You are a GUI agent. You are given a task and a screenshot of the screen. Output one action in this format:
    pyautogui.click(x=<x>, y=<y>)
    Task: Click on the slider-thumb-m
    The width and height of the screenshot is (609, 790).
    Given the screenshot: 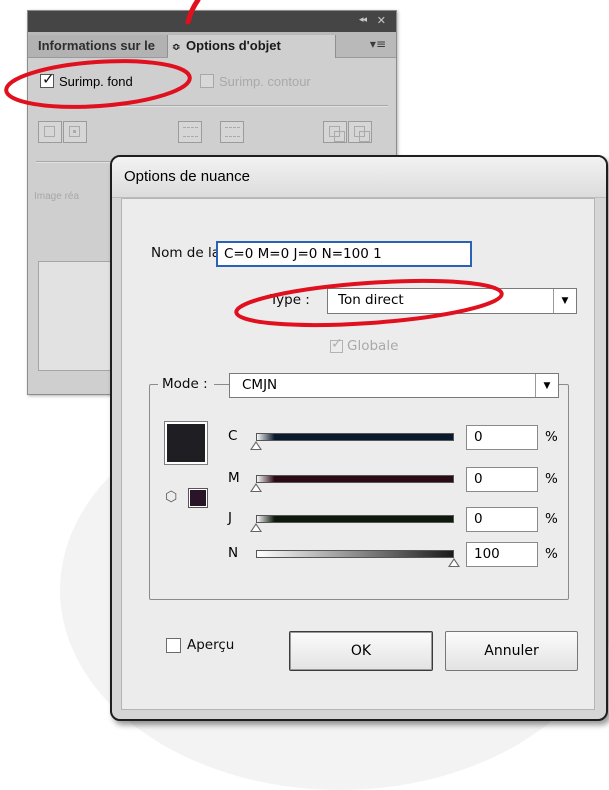 What is the action you would take?
    pyautogui.click(x=256, y=487)
    